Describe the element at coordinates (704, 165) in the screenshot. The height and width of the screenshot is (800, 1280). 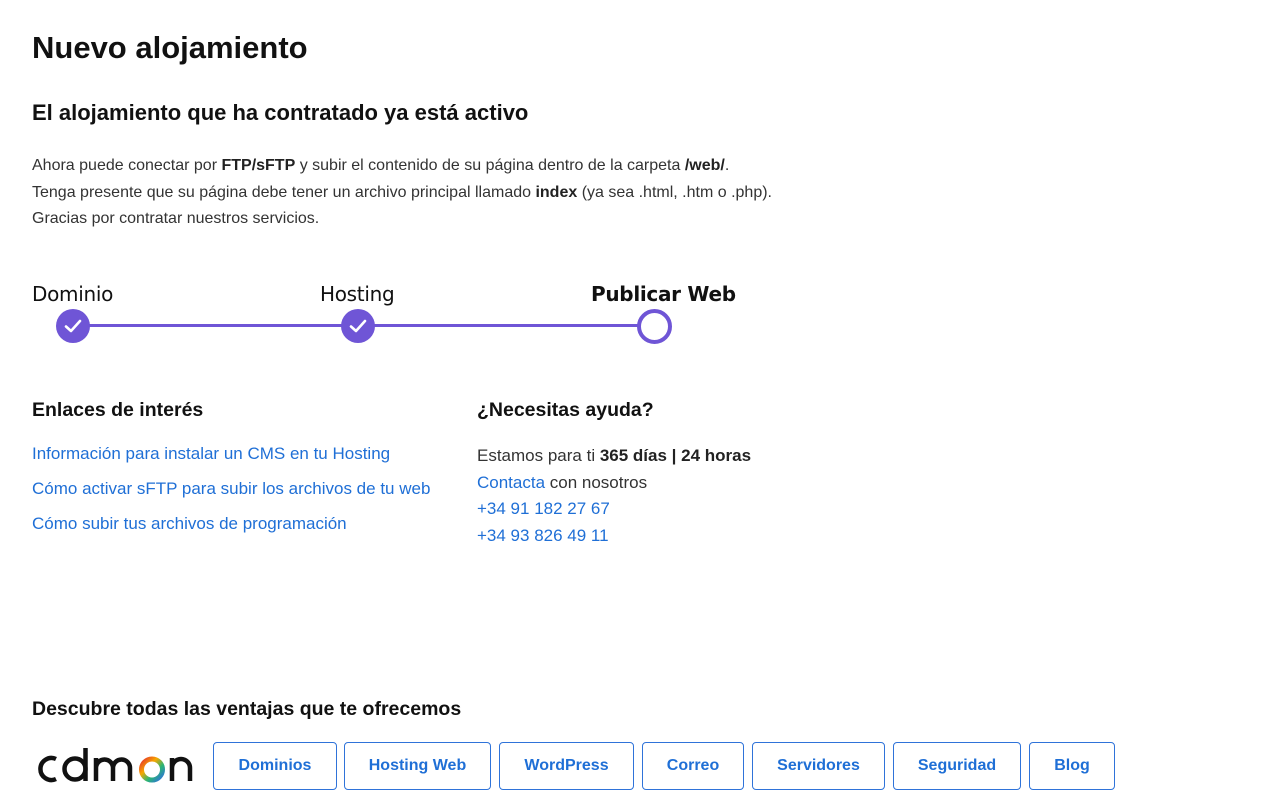
I see `intro-folder: /web/` at that location.